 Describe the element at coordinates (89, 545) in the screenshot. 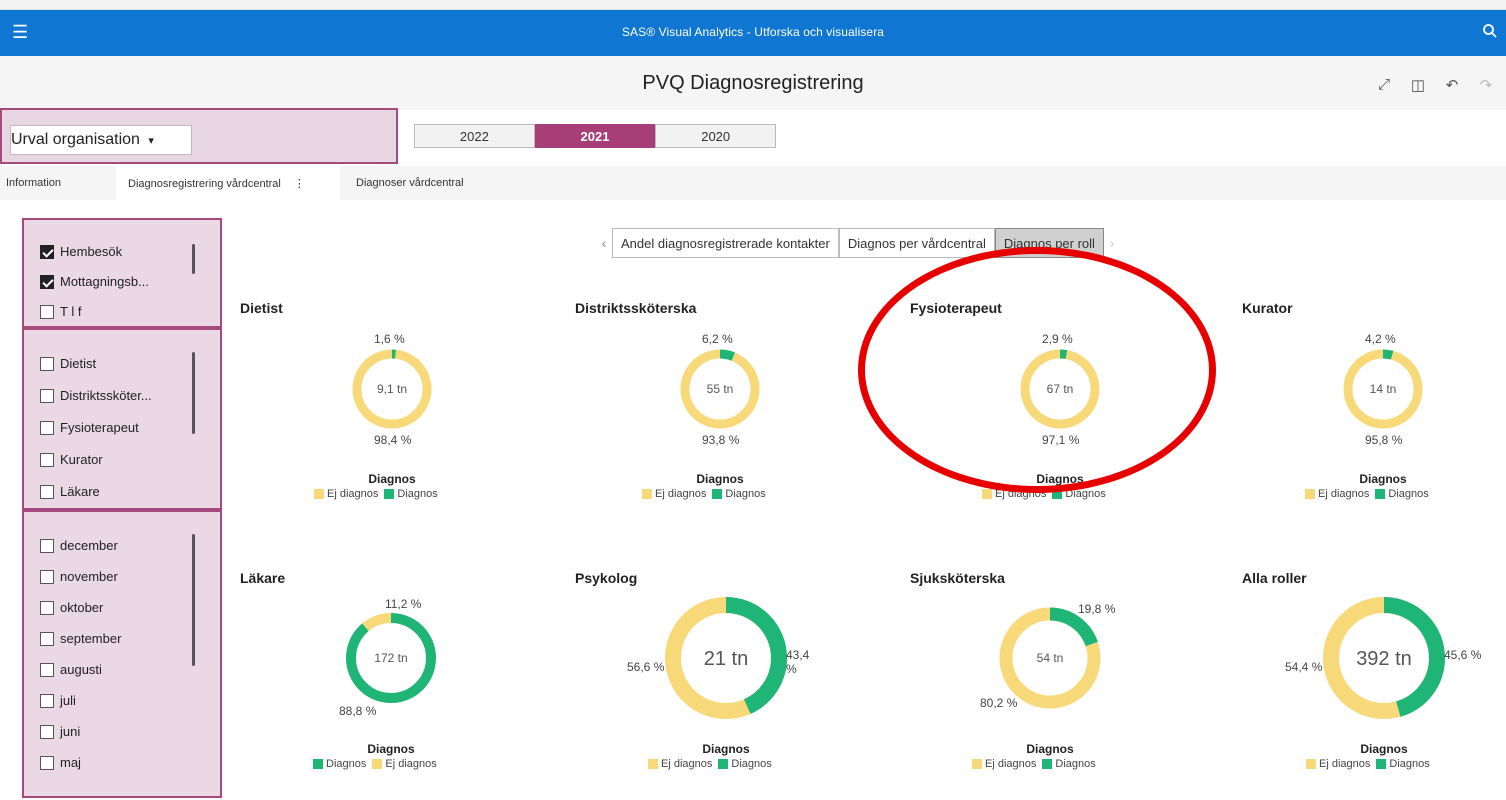

I see `checkbox-label: december` at that location.